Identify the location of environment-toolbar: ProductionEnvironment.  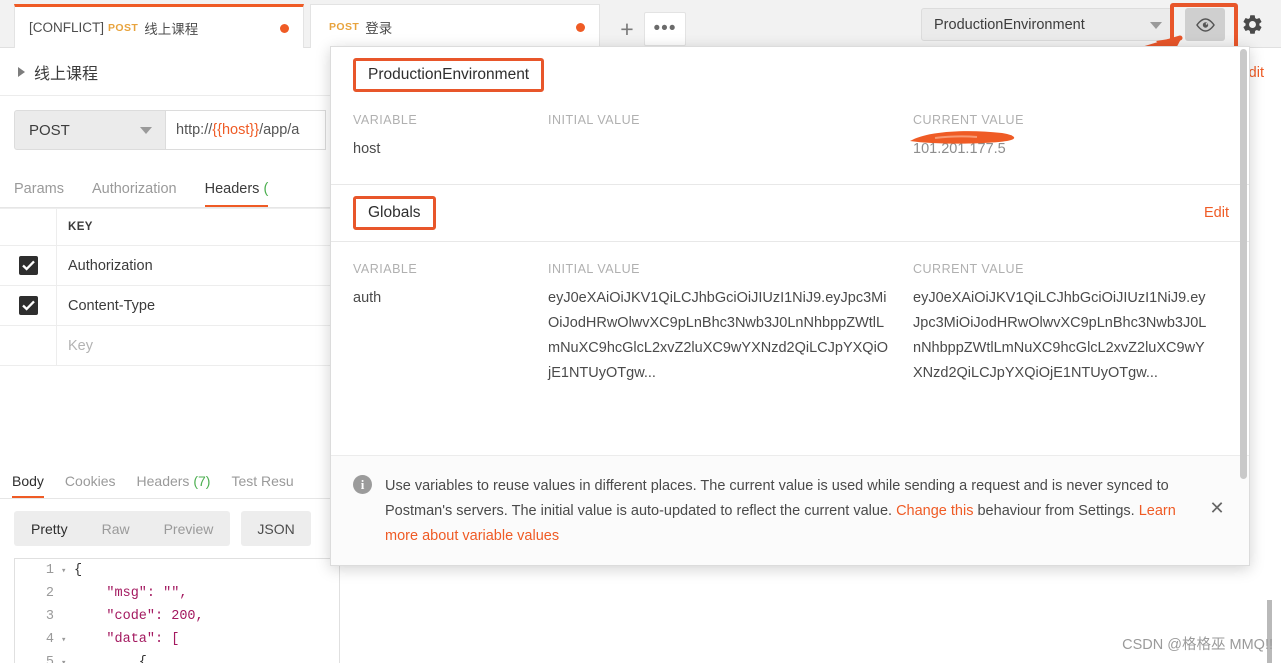
(1095, 24).